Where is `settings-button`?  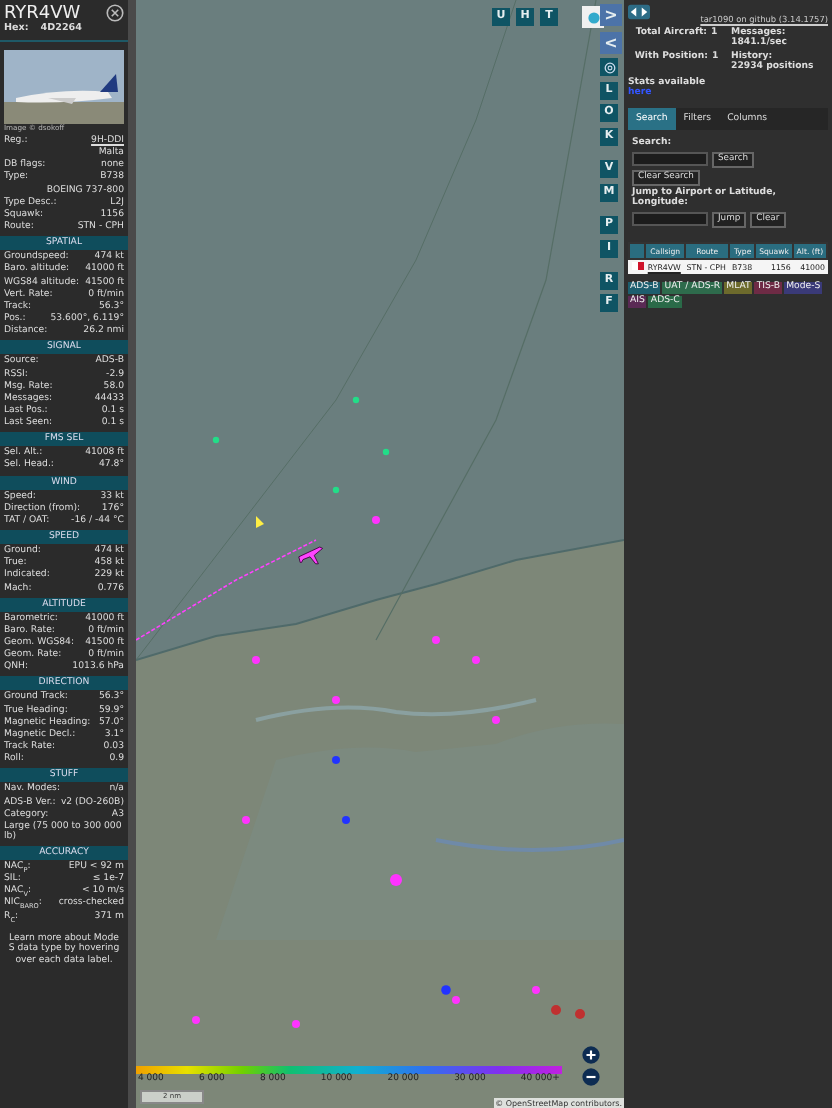 settings-button is located at coordinates (609, 67).